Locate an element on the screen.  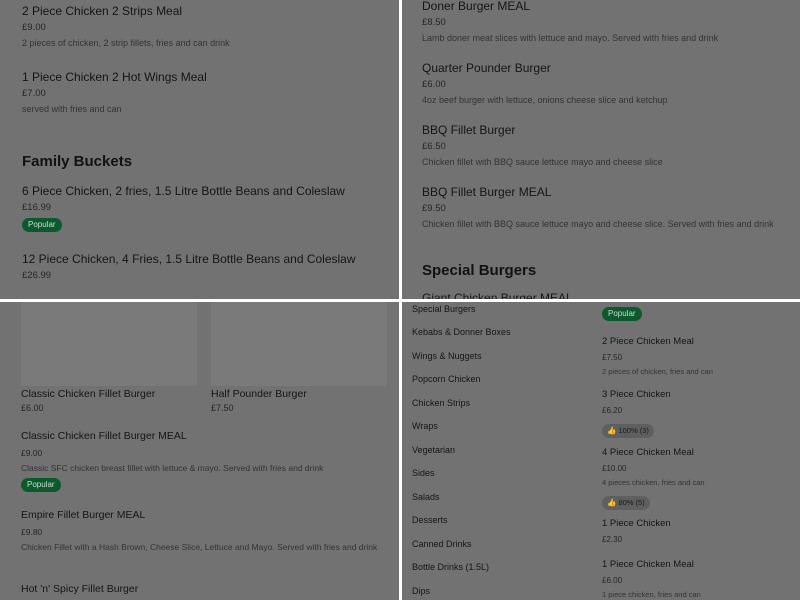
card-price: £7.50 is located at coordinates (222, 408).